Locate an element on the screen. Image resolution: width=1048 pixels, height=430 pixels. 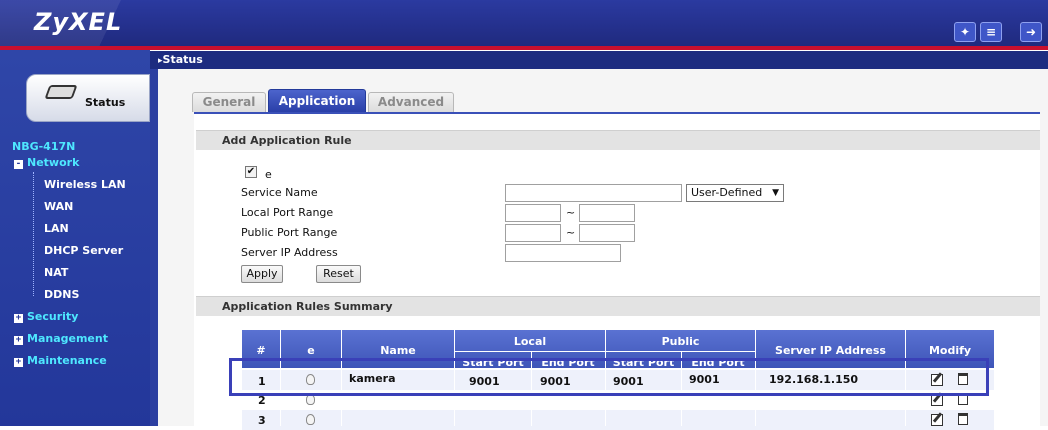
service-name-label: Service Name is located at coordinates (279, 192).